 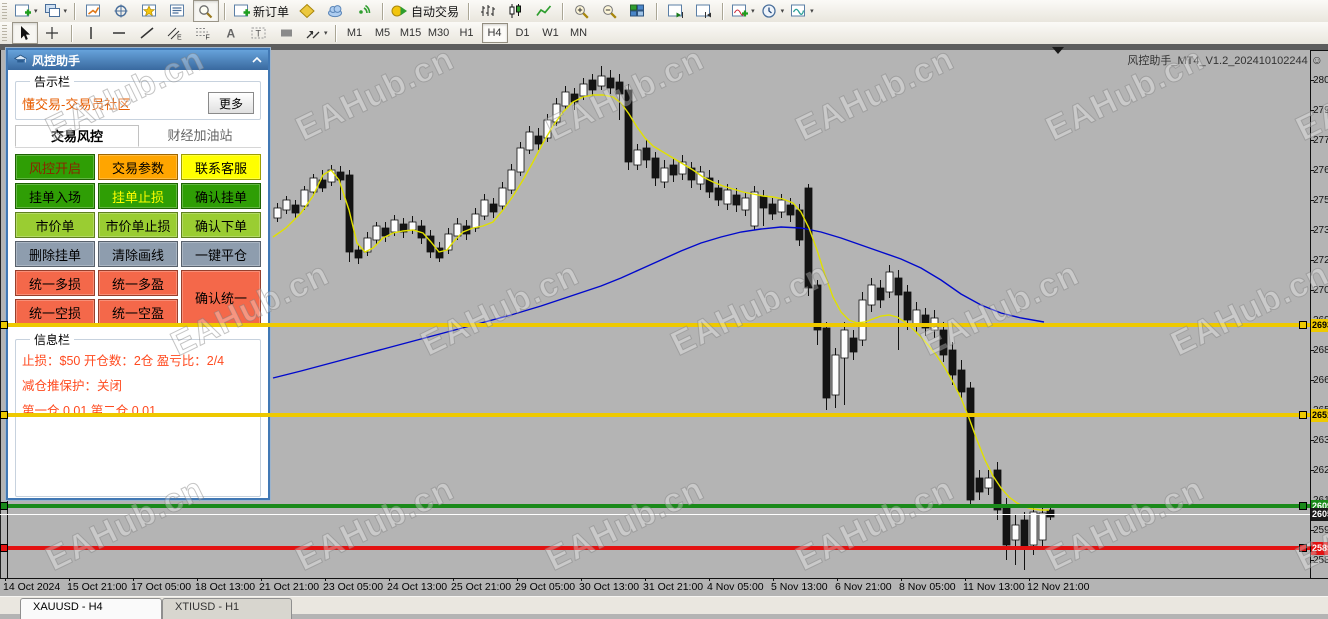 What do you see at coordinates (773, 11) in the screenshot?
I see `periods-icon: ▾` at bounding box center [773, 11].